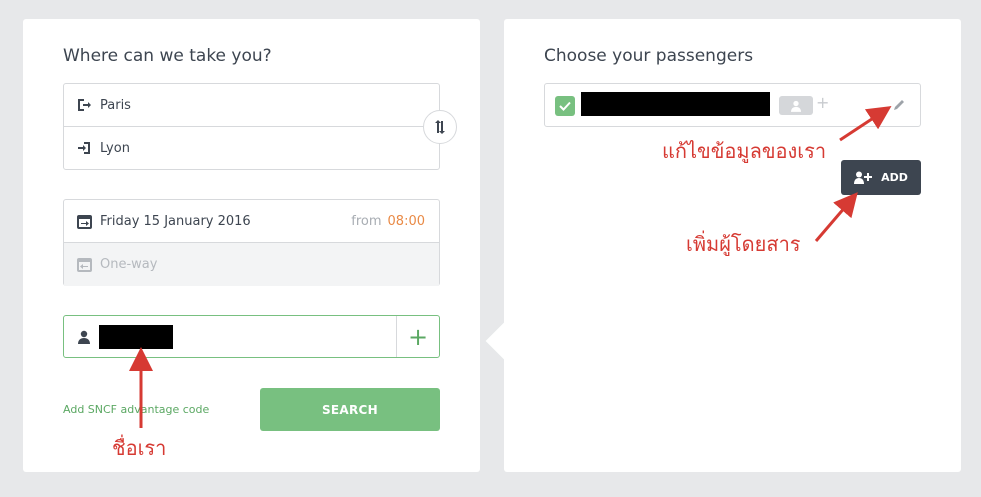  I want to click on add-passenger-plus-button: +, so click(417, 336).